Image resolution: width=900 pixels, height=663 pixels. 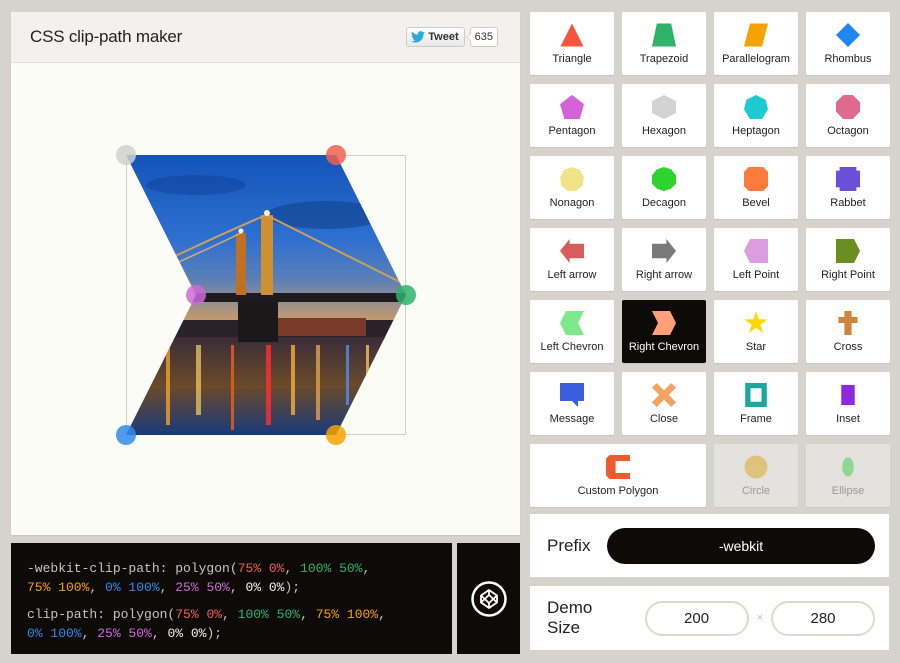 What do you see at coordinates (572, 179) in the screenshot?
I see `nonagon-icon` at bounding box center [572, 179].